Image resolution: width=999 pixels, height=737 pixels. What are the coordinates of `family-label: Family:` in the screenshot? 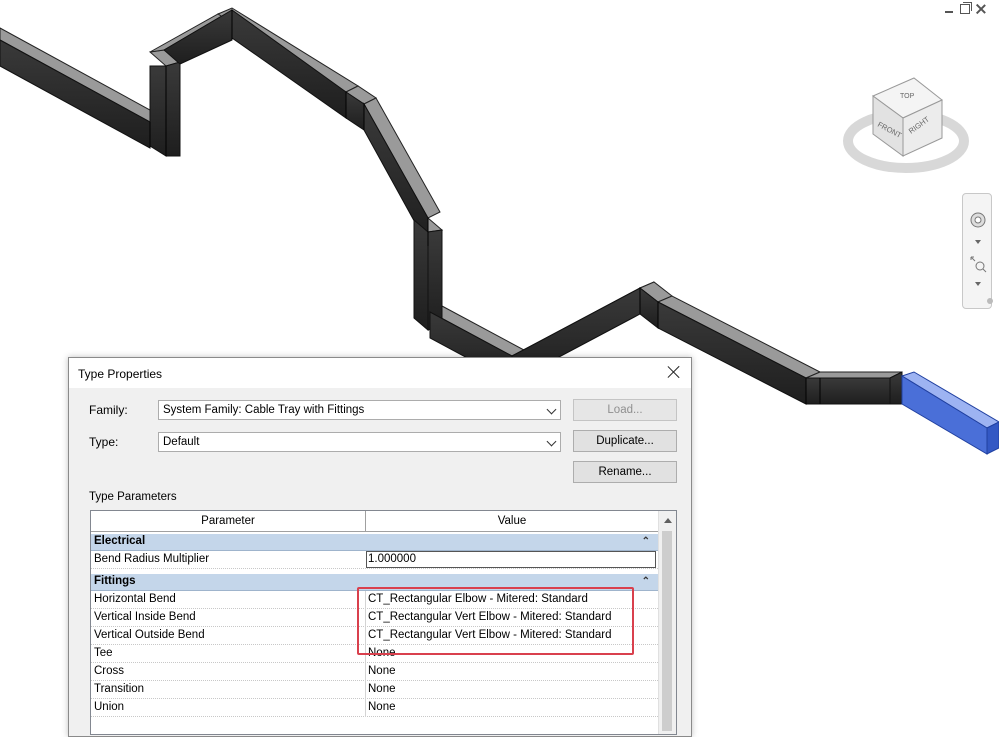 It's located at (108, 410).